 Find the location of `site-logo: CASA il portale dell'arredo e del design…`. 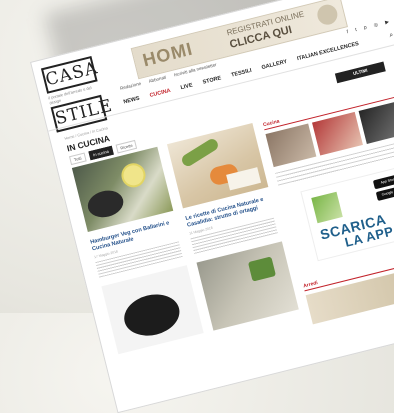

site-logo: CASA il portale dell'arredo e del design… is located at coordinates (77, 94).